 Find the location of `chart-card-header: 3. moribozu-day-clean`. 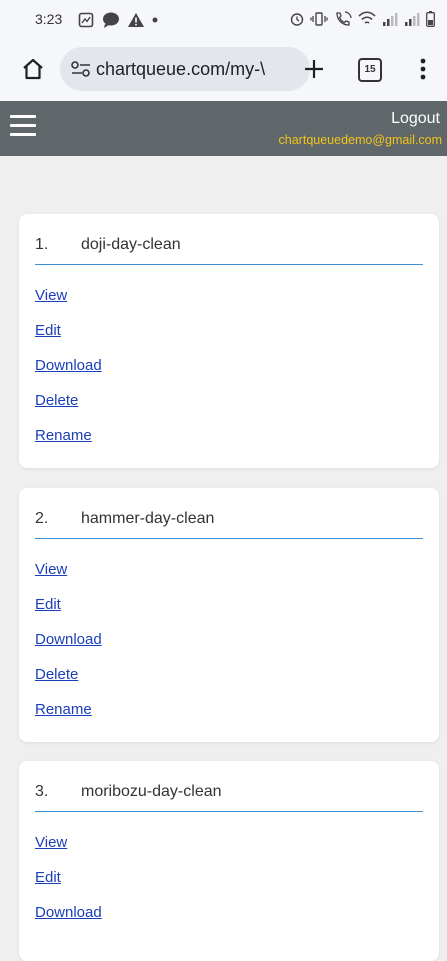

chart-card-header: 3. moribozu-day-clean is located at coordinates (128, 792).